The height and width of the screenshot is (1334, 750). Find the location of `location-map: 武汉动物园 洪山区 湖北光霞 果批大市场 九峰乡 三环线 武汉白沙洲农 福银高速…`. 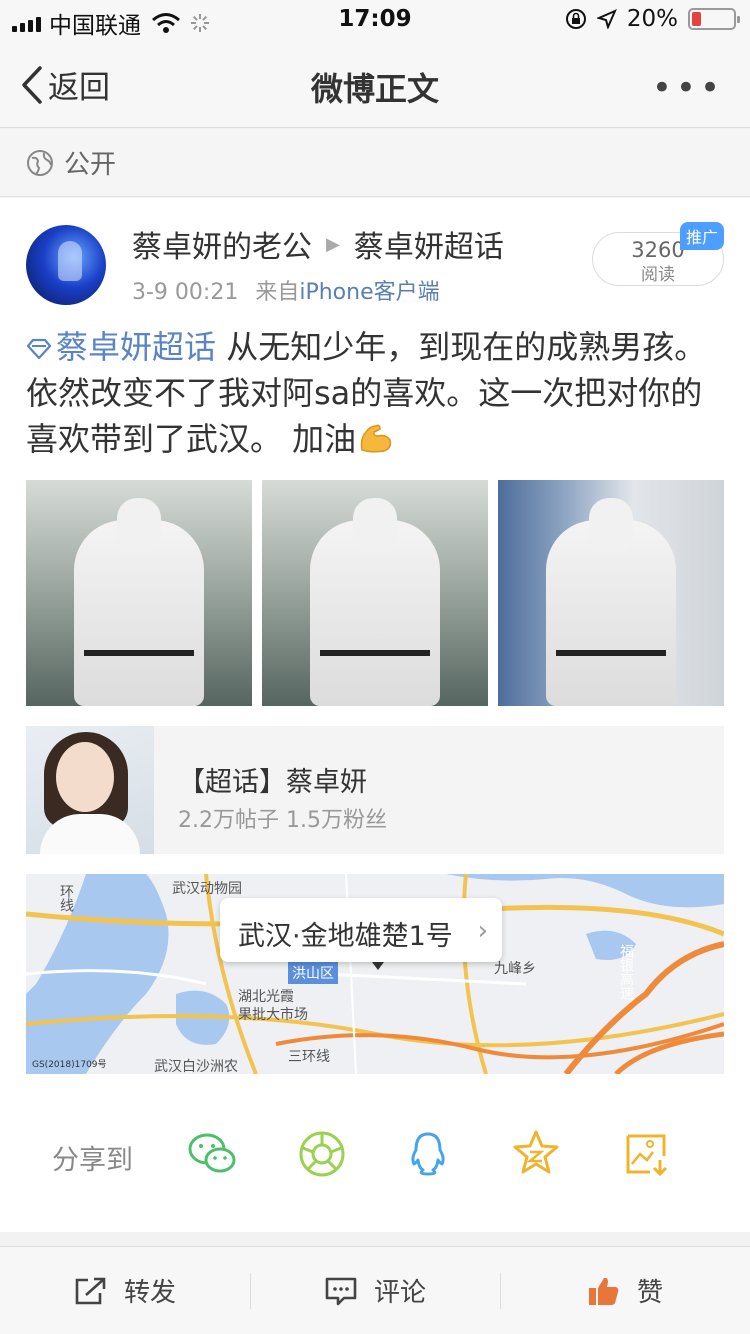

location-map: 武汉动物园 洪山区 湖北光霞 果批大市场 九峰乡 三环线 武汉白沙洲农 福银高速… is located at coordinates (375, 974).